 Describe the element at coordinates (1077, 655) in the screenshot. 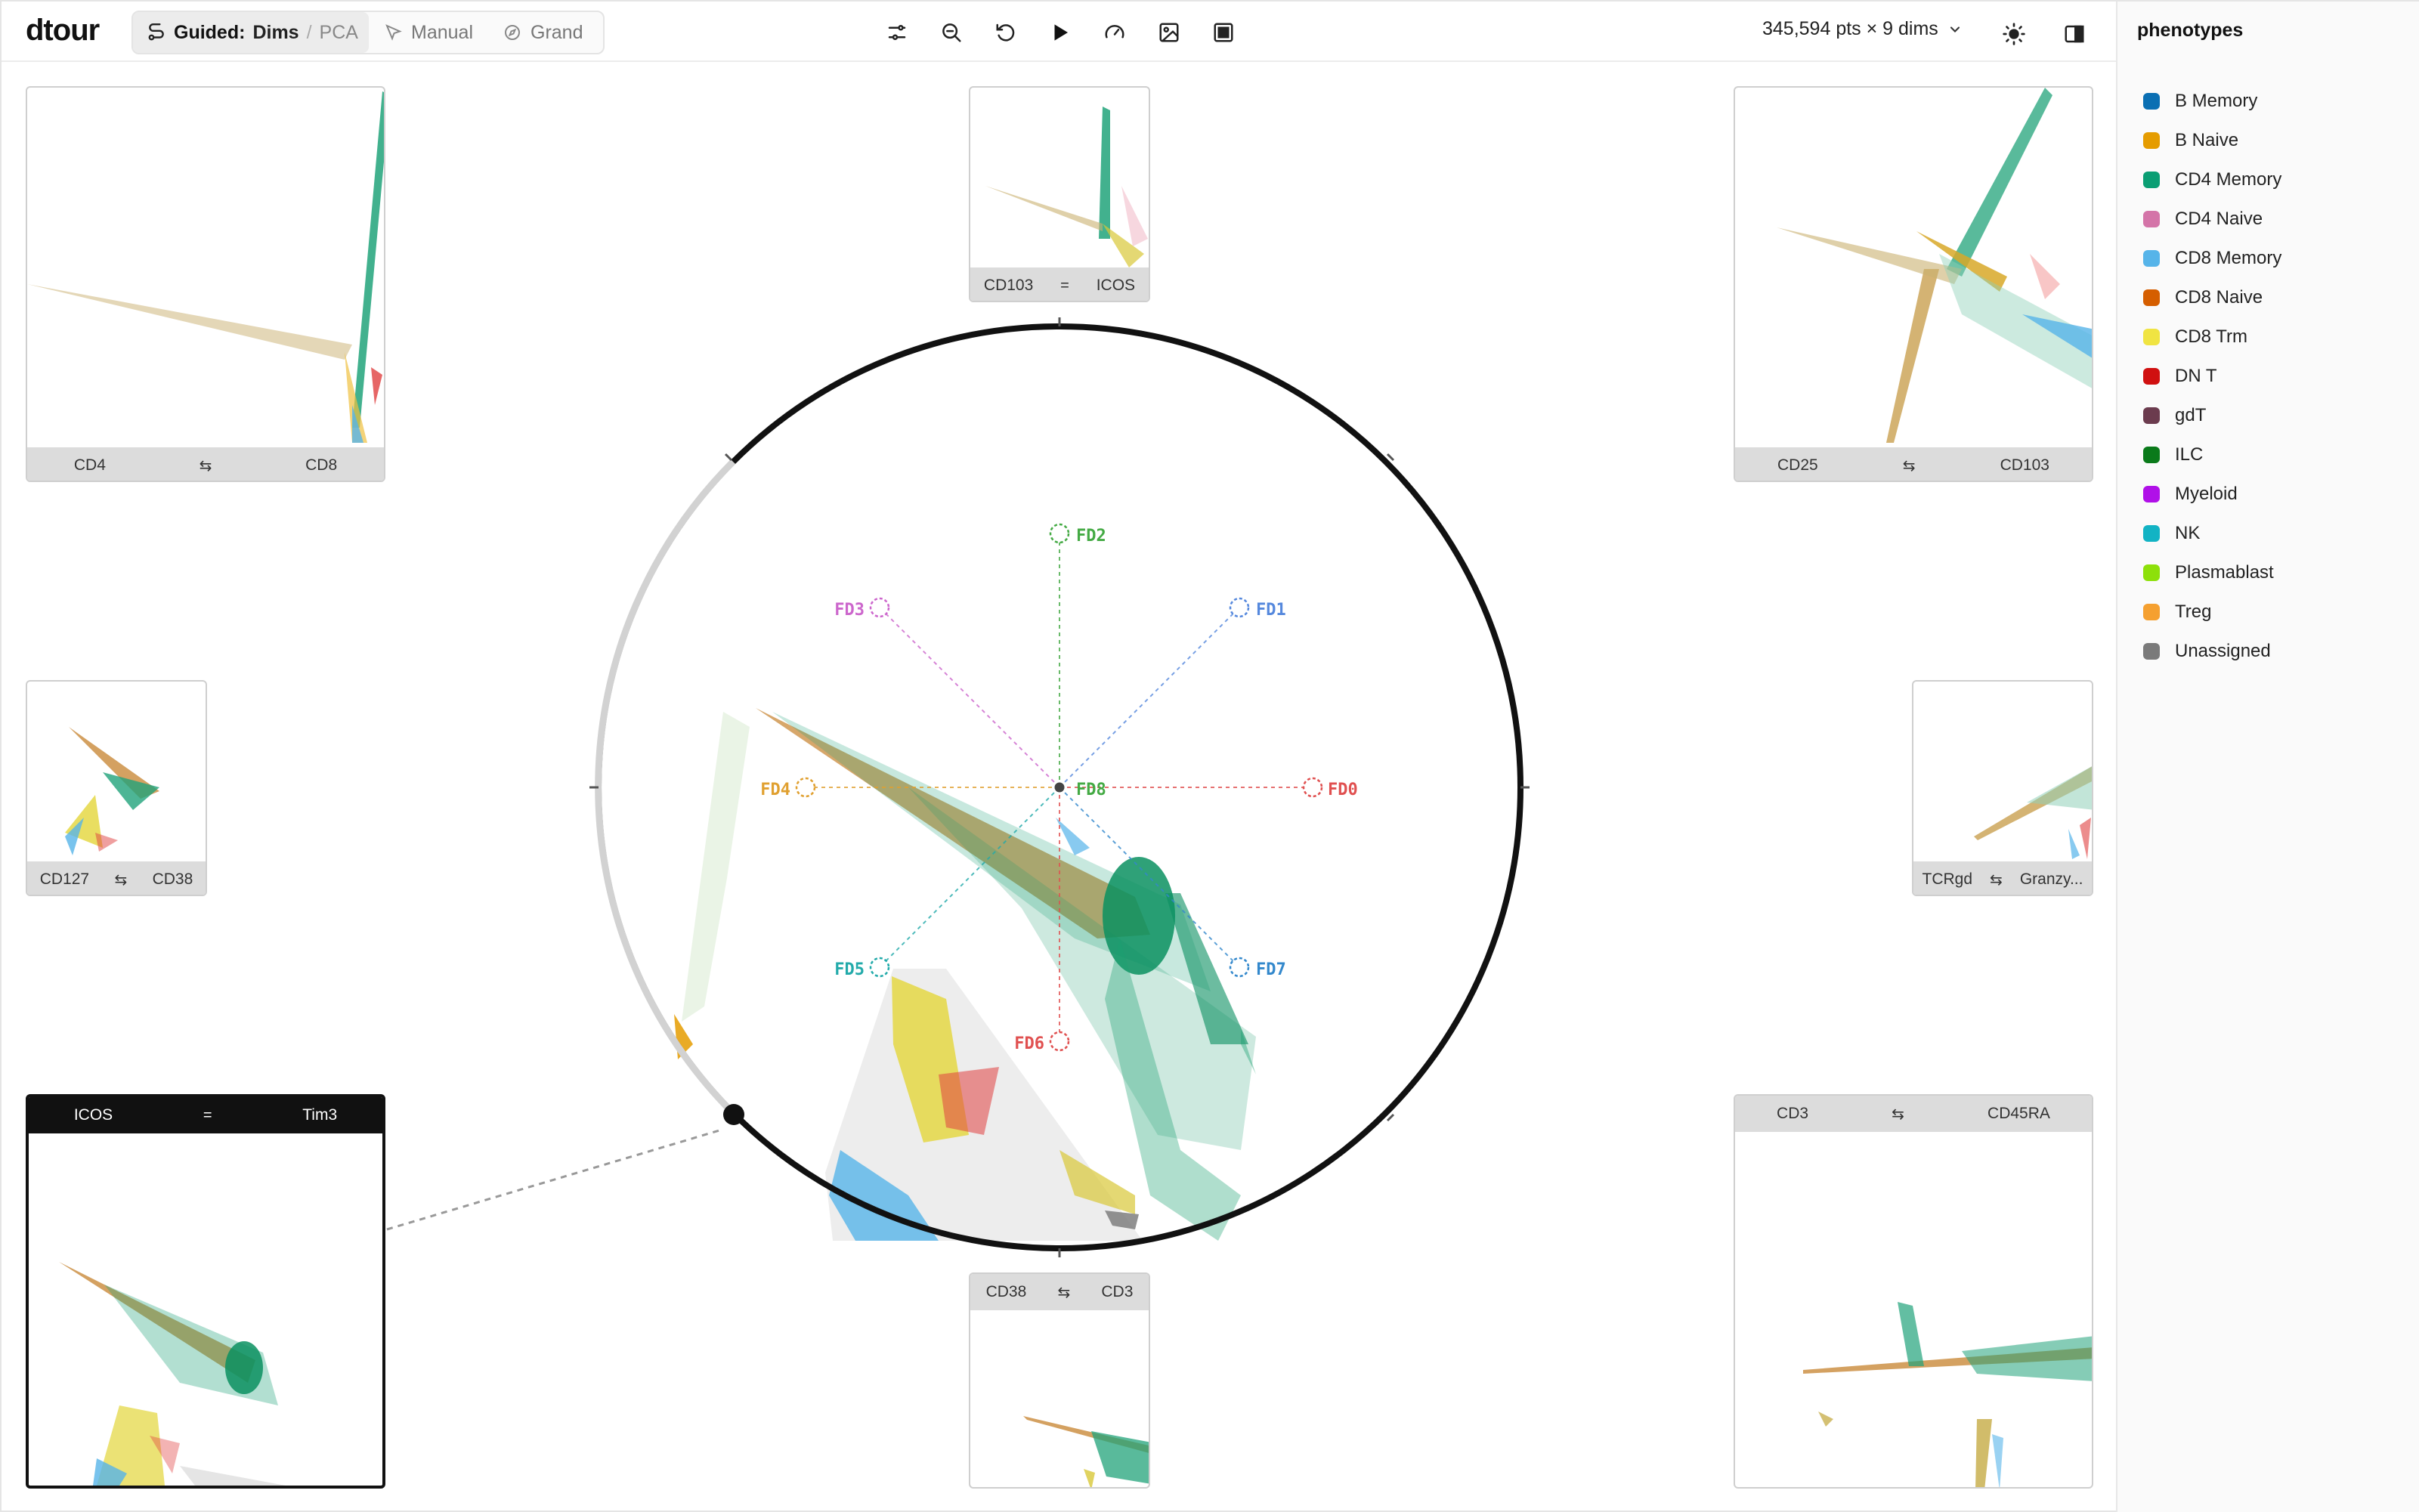

I see `axis-fd2: FD2` at that location.